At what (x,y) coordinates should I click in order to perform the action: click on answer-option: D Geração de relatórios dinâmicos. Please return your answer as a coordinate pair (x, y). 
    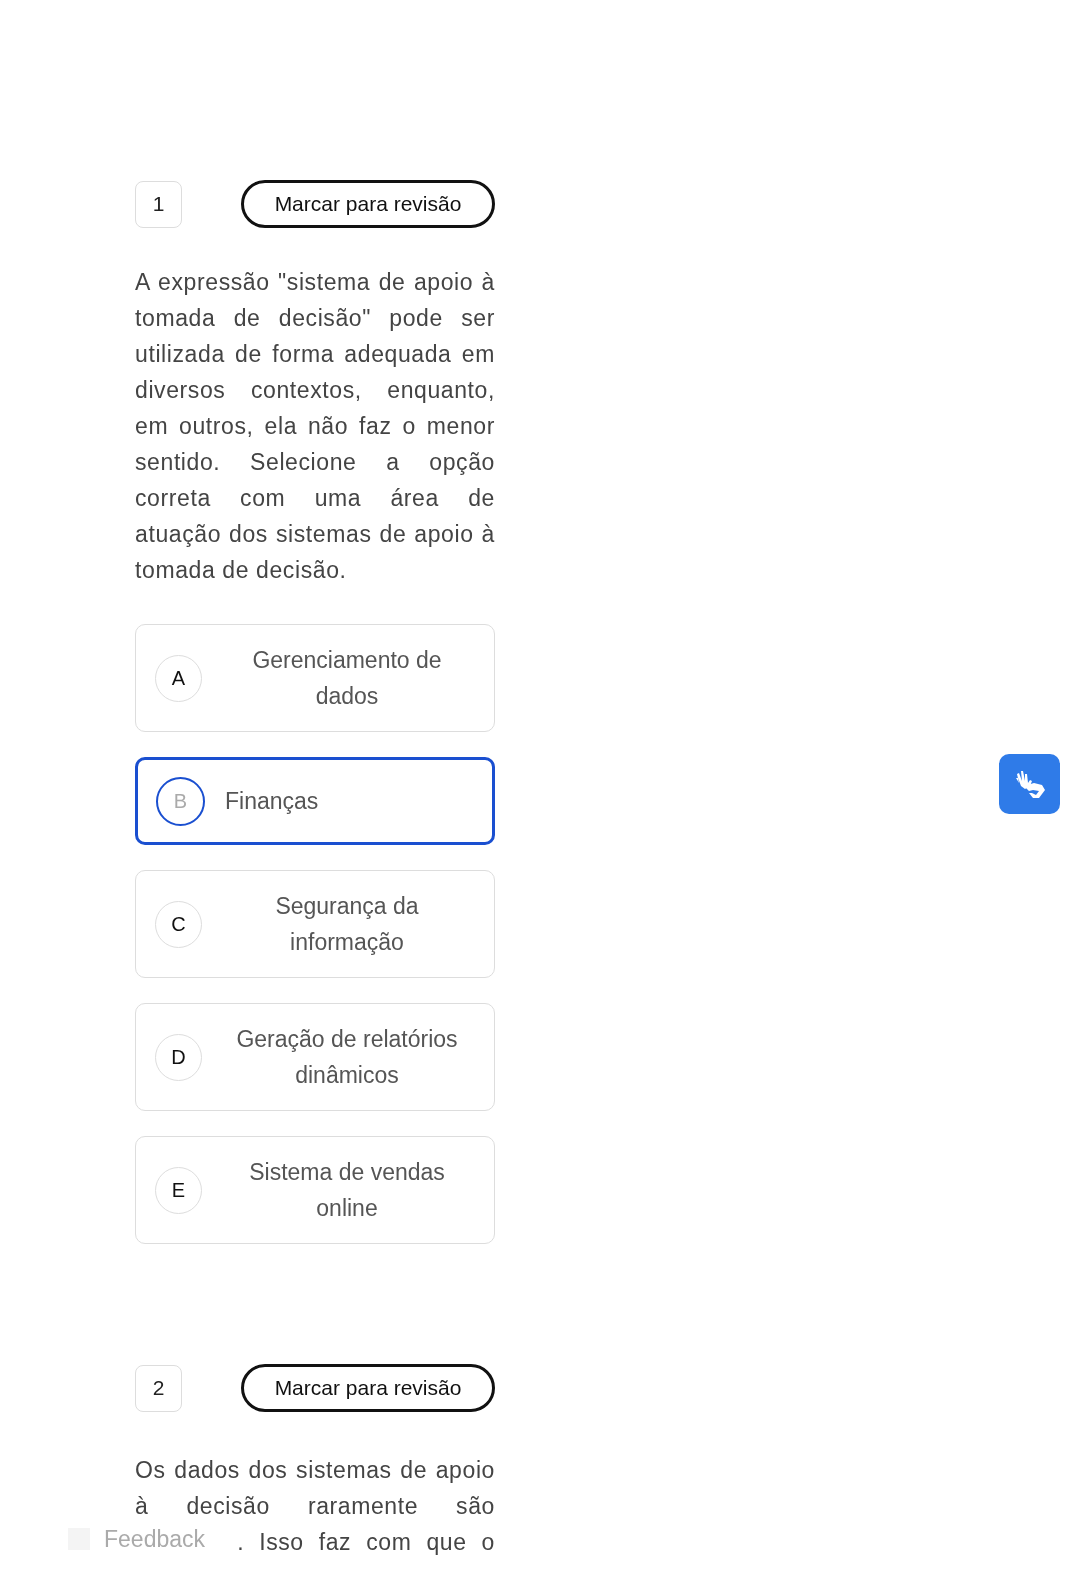
    Looking at the image, I should click on (315, 1057).